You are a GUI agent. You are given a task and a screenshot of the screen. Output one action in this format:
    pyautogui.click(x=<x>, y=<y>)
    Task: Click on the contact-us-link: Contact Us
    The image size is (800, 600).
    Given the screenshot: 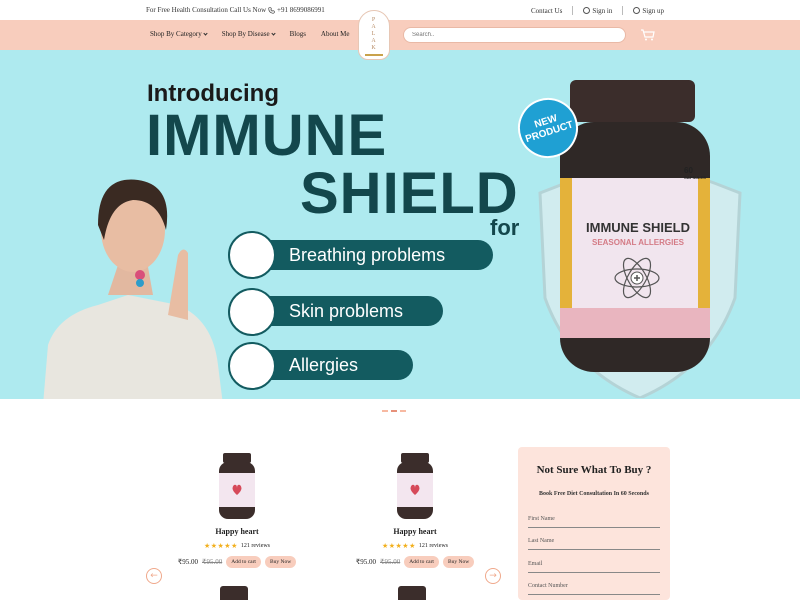 What is the action you would take?
    pyautogui.click(x=546, y=11)
    